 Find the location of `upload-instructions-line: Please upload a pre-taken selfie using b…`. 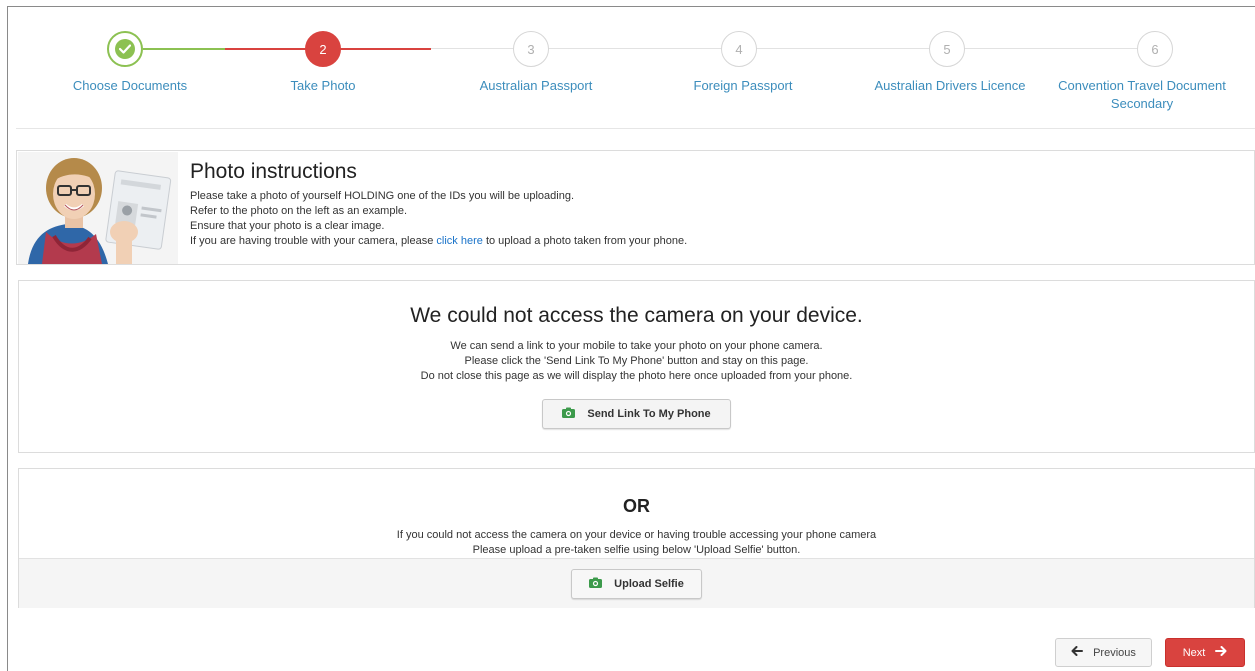

upload-instructions-line: Please upload a pre-taken selfie using b… is located at coordinates (636, 550).